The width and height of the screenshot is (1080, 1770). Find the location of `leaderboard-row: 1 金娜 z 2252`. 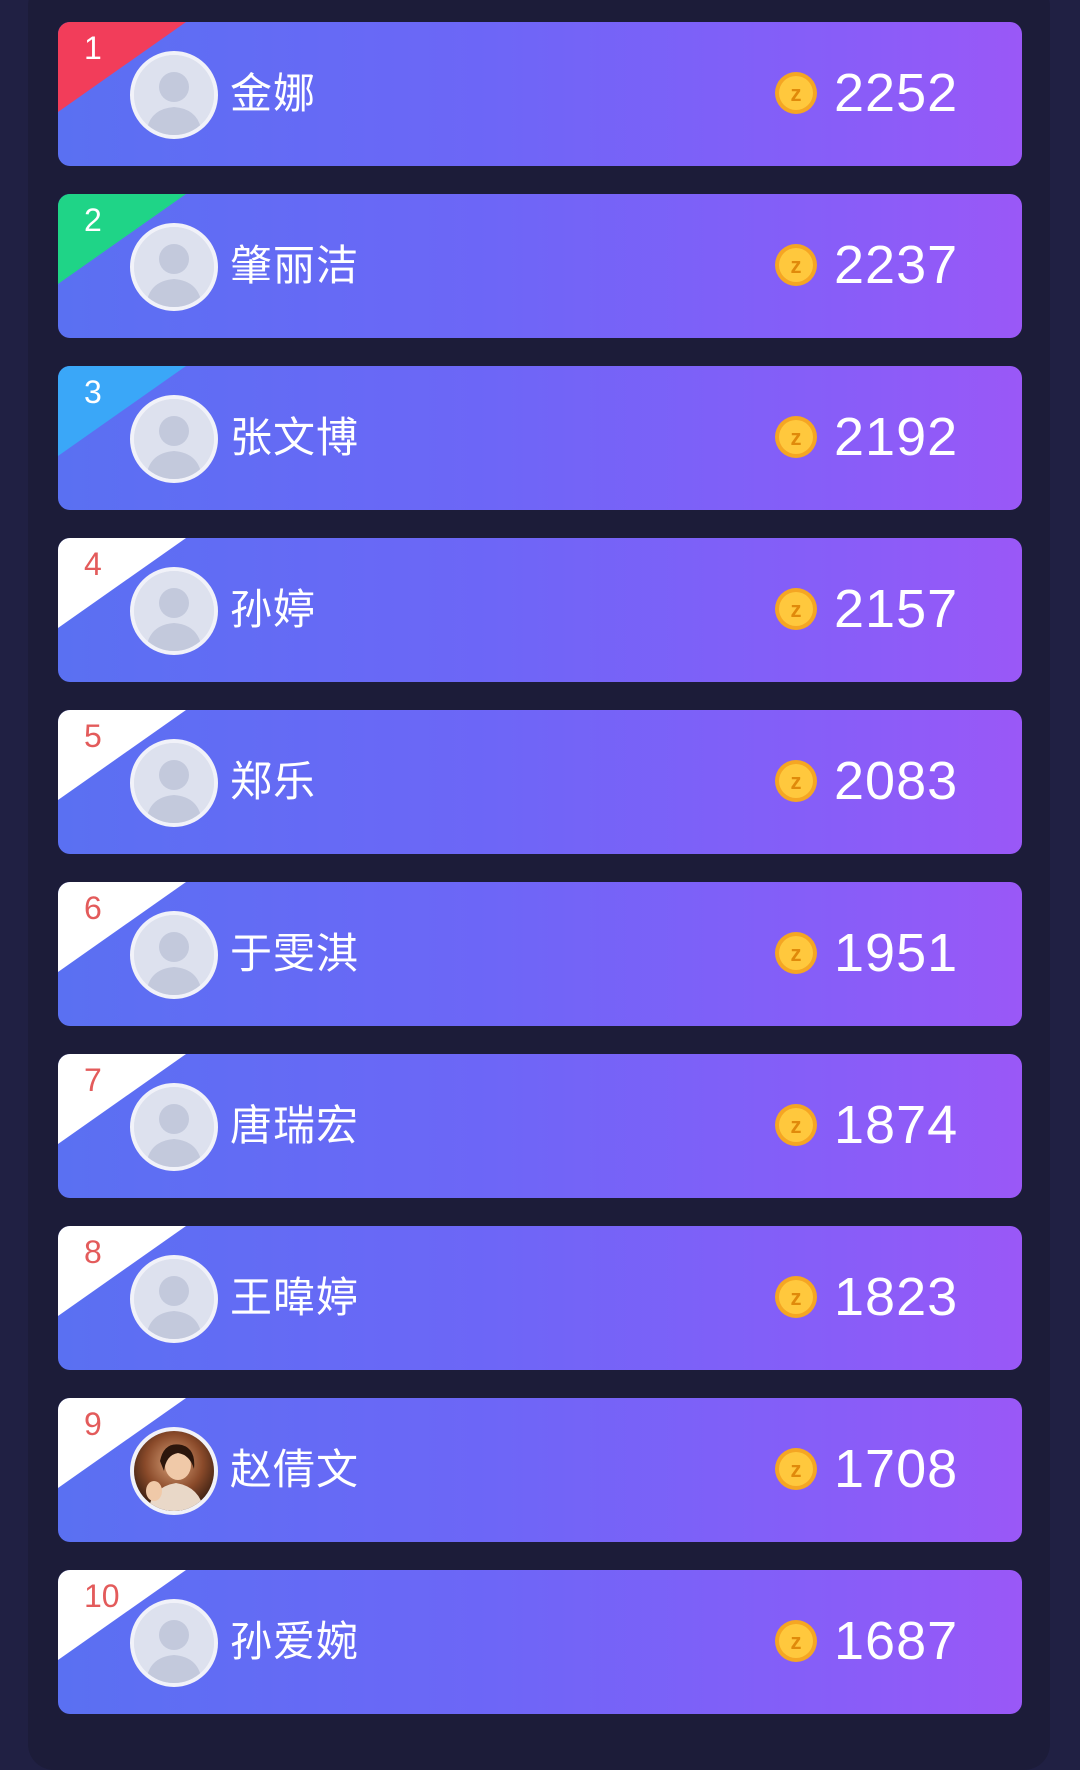

leaderboard-row: 1 金娜 z 2252 is located at coordinates (540, 94).